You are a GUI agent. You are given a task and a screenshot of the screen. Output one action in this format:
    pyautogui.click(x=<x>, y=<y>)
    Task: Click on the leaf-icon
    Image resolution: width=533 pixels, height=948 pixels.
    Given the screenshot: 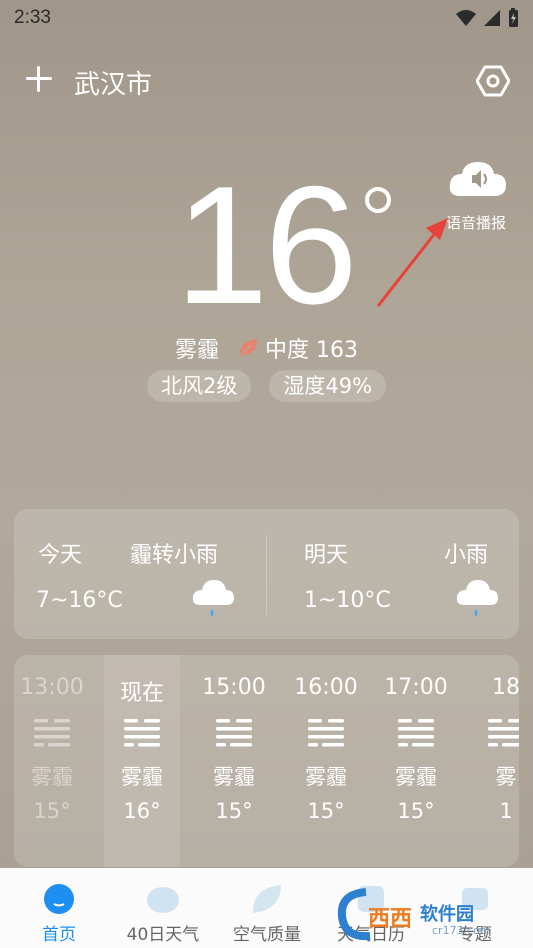 What is the action you would take?
    pyautogui.click(x=266, y=899)
    